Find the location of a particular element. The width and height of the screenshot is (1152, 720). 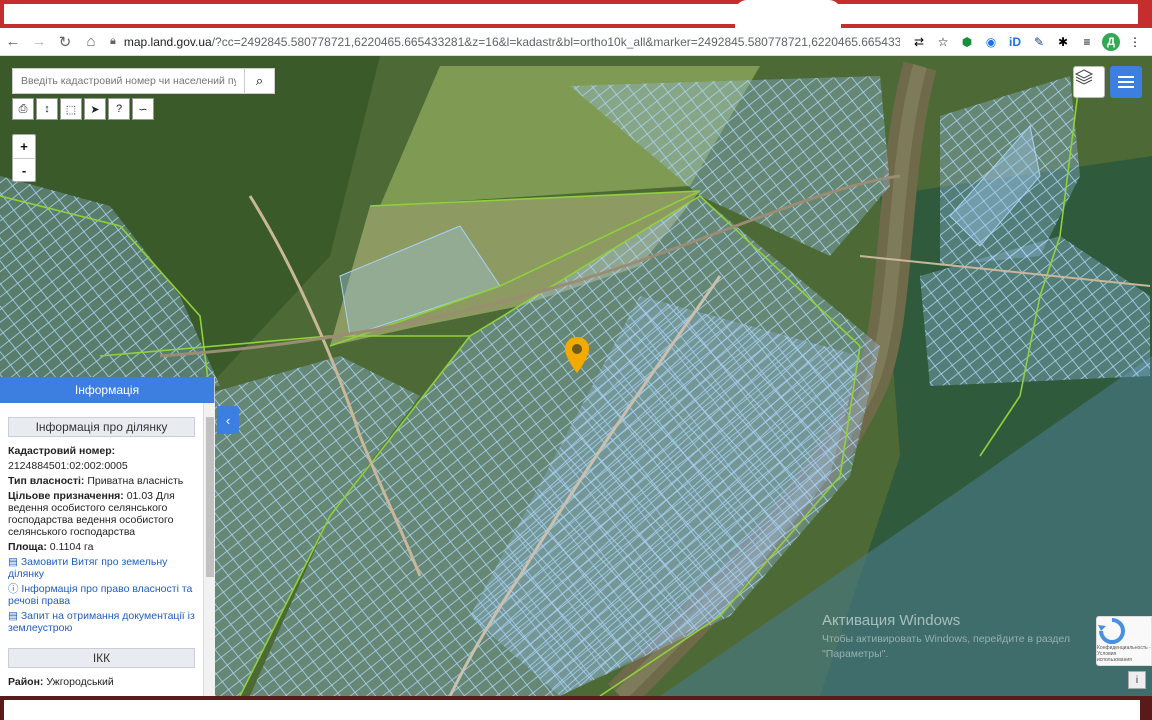

forward-icon: → is located at coordinates (39, 42).